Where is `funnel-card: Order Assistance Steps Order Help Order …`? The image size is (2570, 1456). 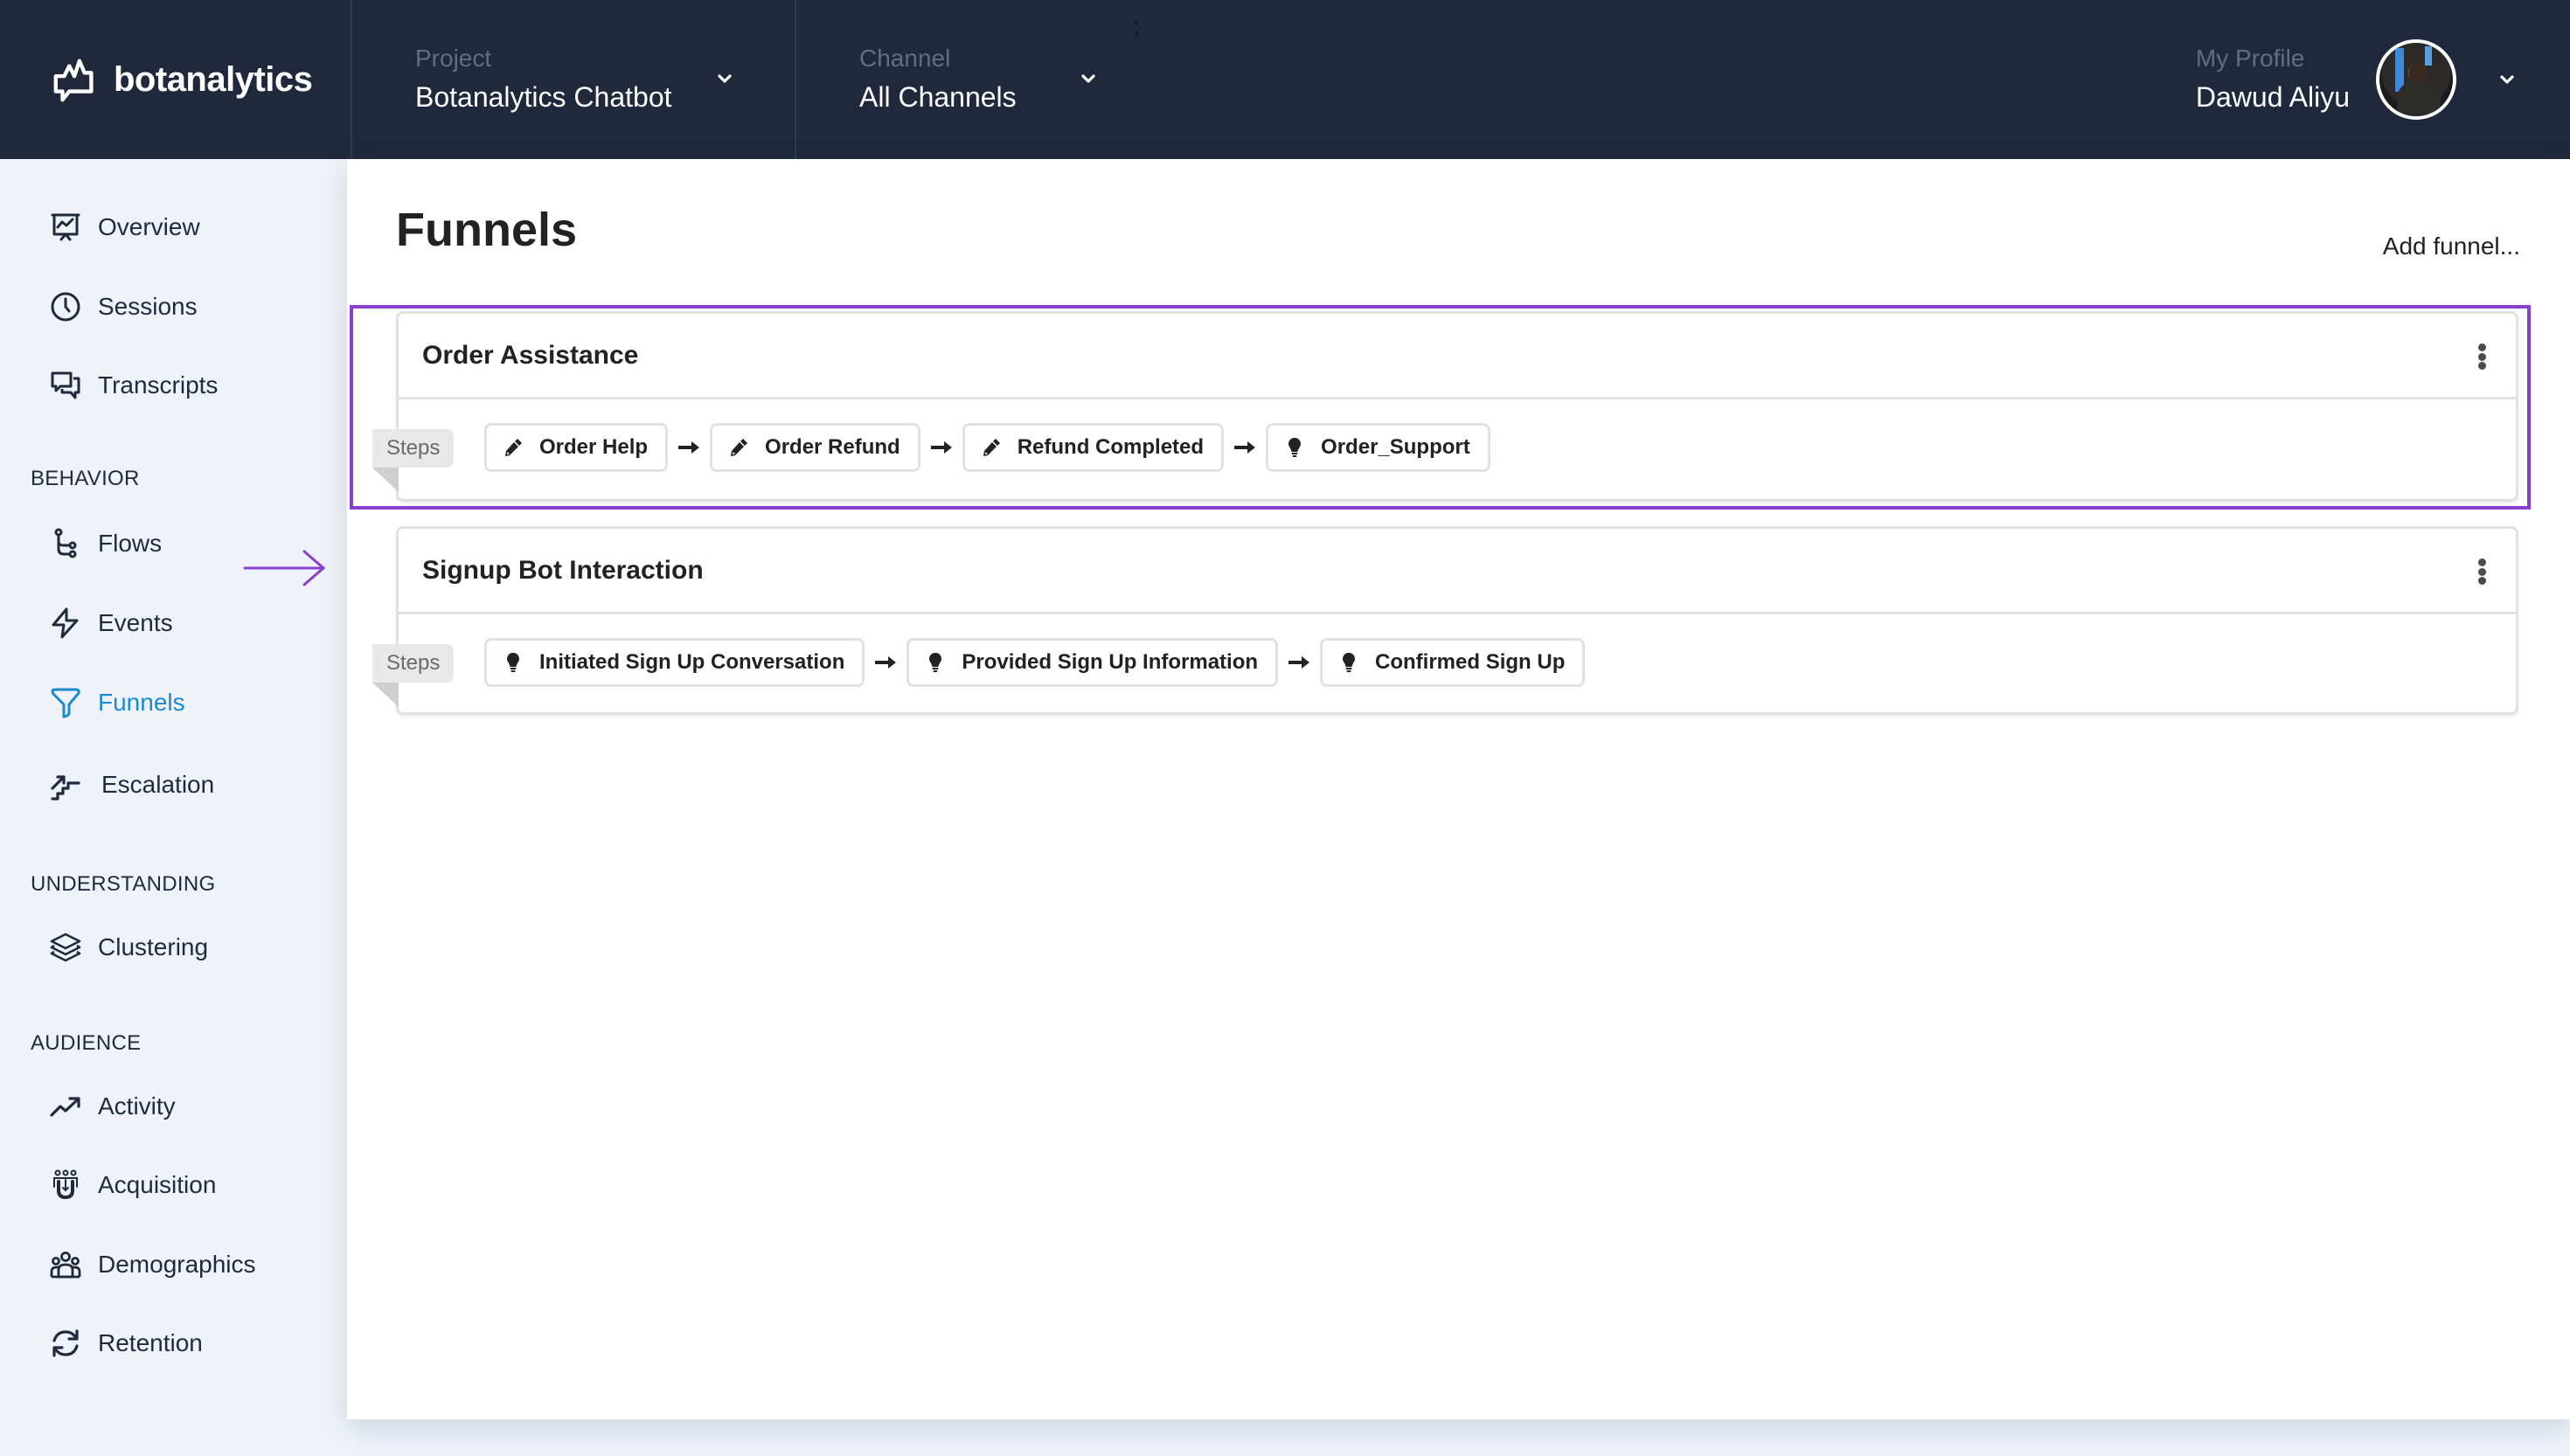 funnel-card: Order Assistance Steps Order Help Order … is located at coordinates (1445, 406).